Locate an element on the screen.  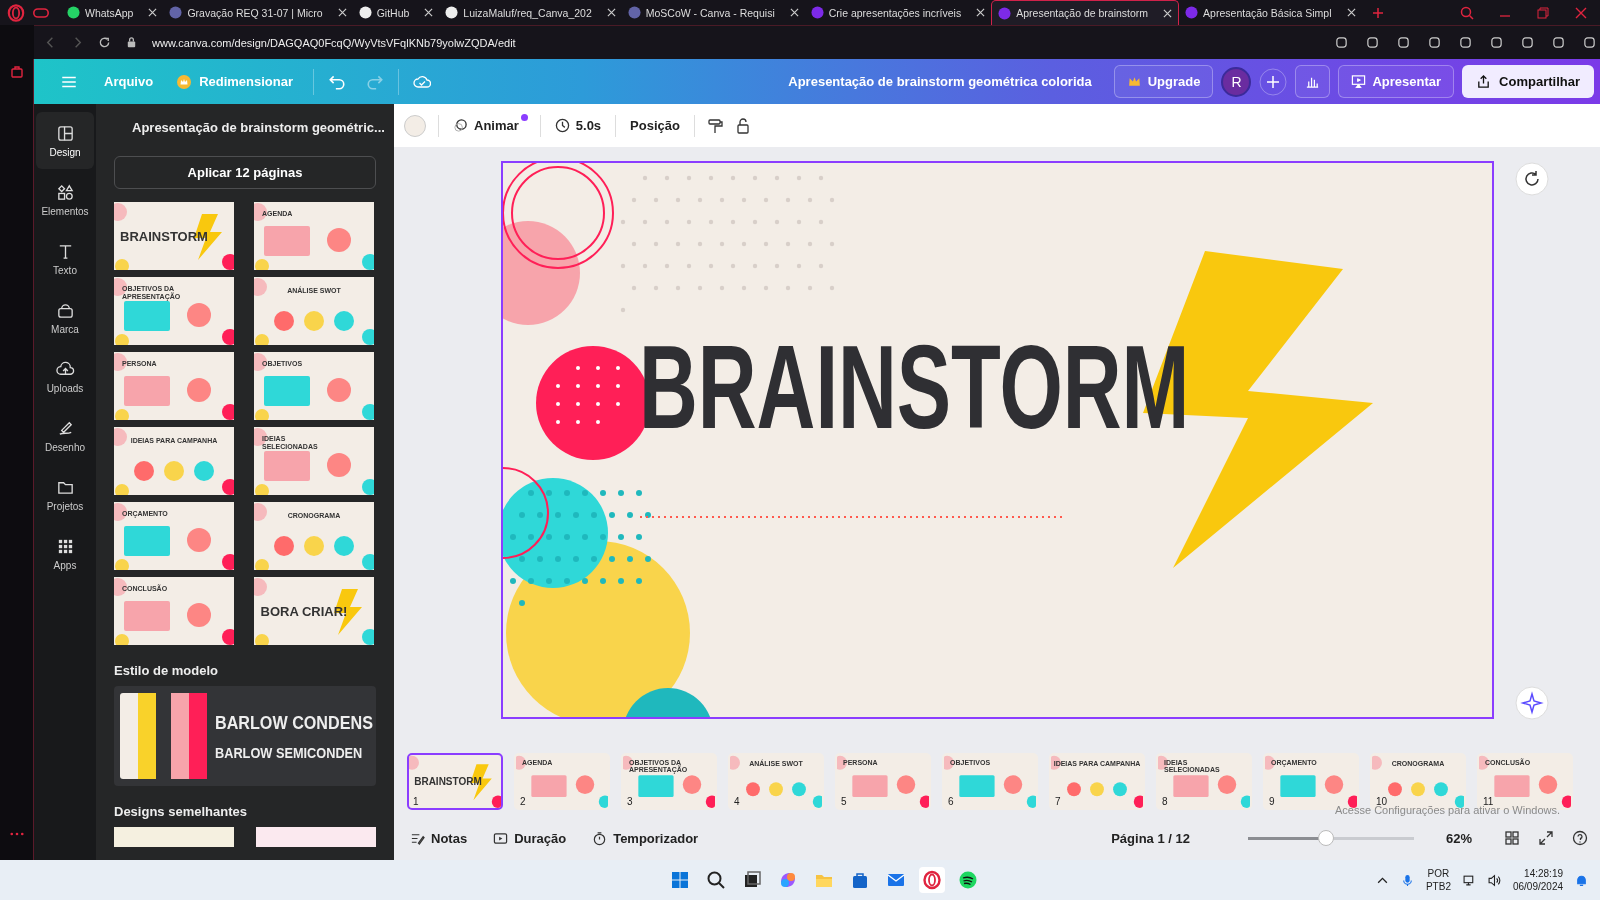
browser-tab: LuizaMaluf/req_Canva_202 is located at coordinates (530, 12).